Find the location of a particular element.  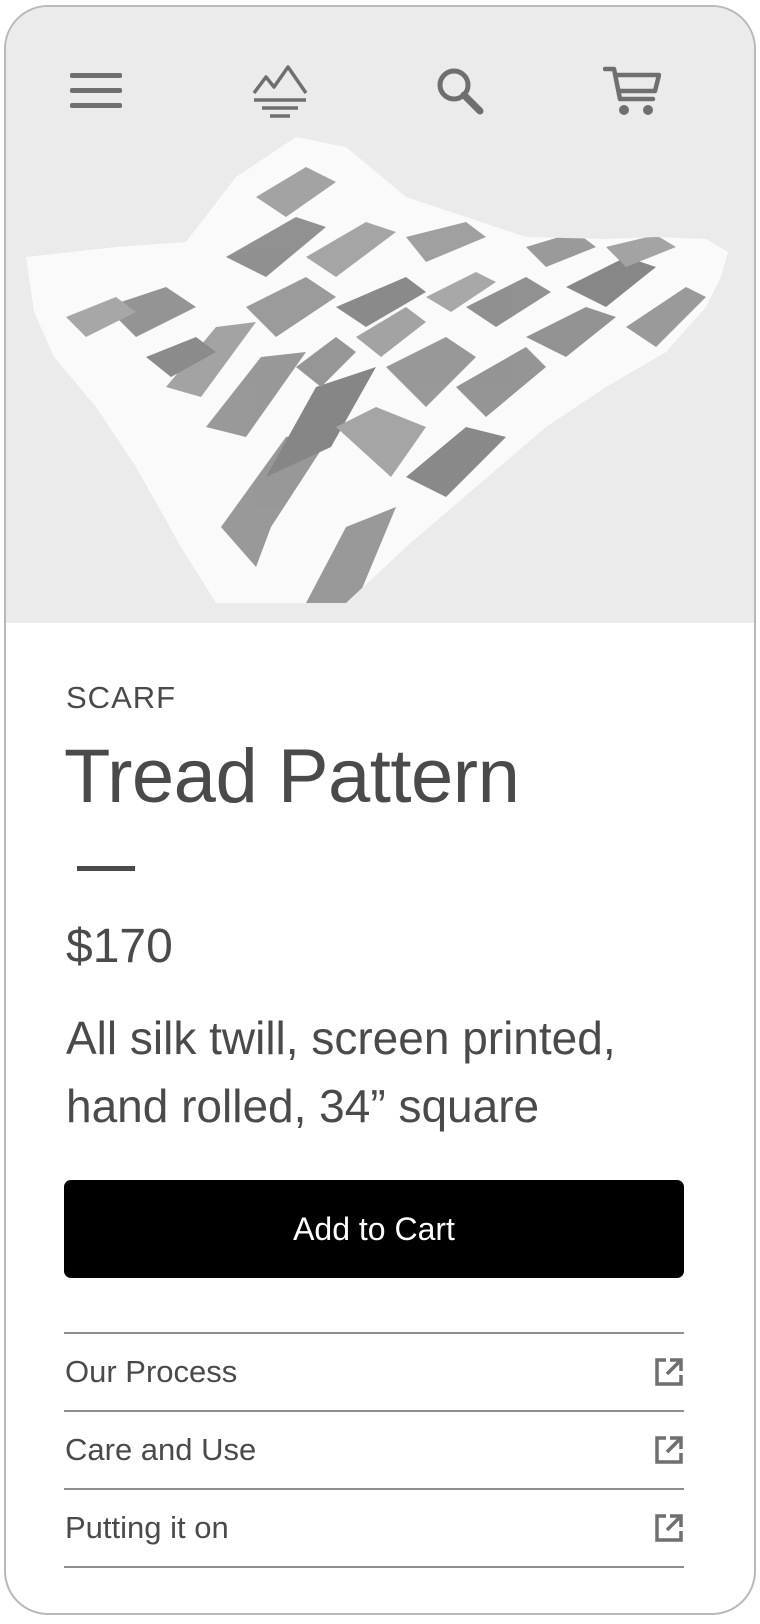

info-links: Our Process Care and Use Putting it on is located at coordinates (374, 1450).